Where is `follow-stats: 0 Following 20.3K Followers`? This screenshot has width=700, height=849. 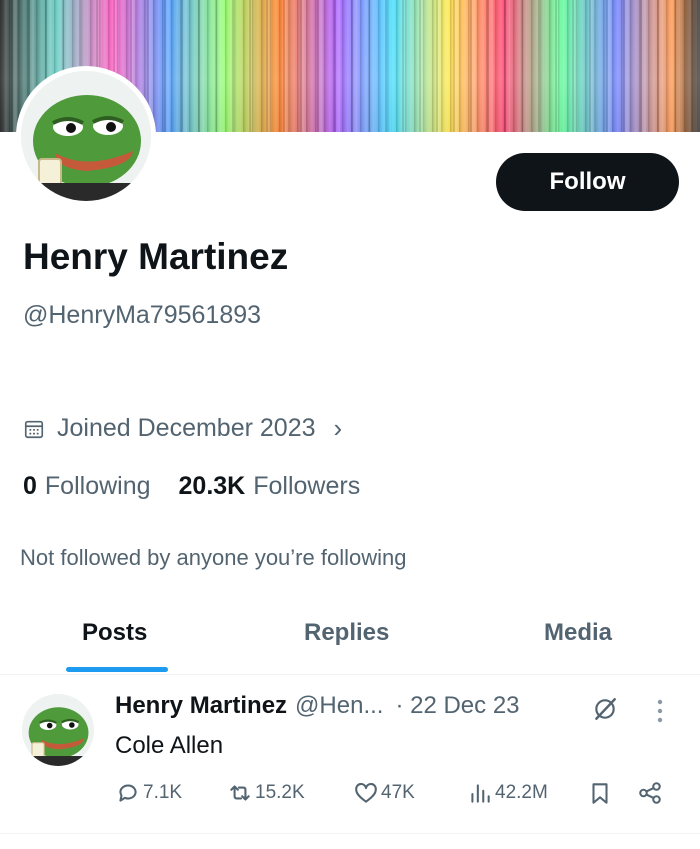 follow-stats: 0 Following 20.3K Followers is located at coordinates (191, 486).